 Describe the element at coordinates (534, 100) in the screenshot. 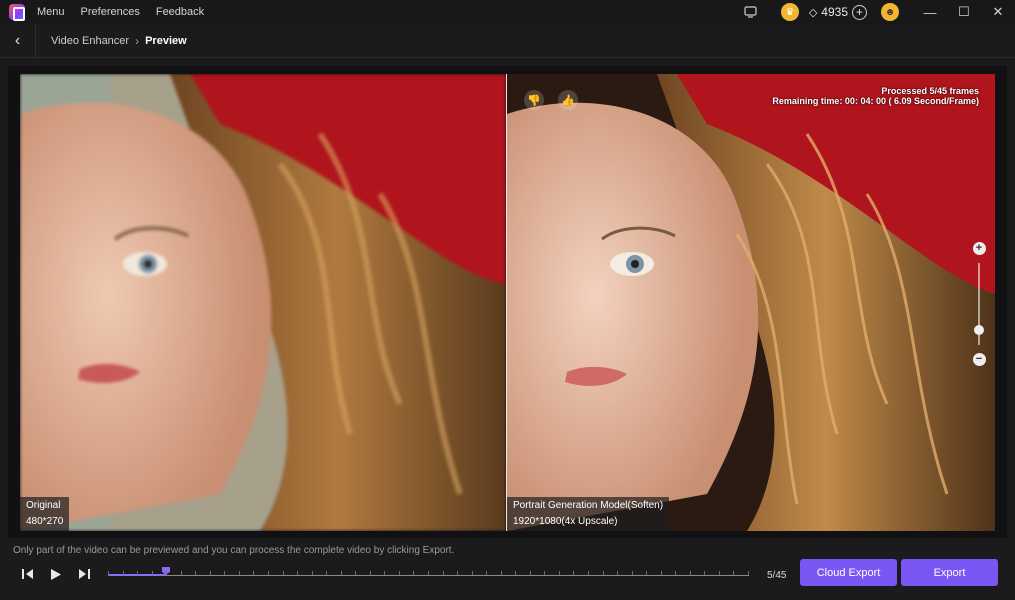

I see `thumbs-down-icon: 👎` at that location.